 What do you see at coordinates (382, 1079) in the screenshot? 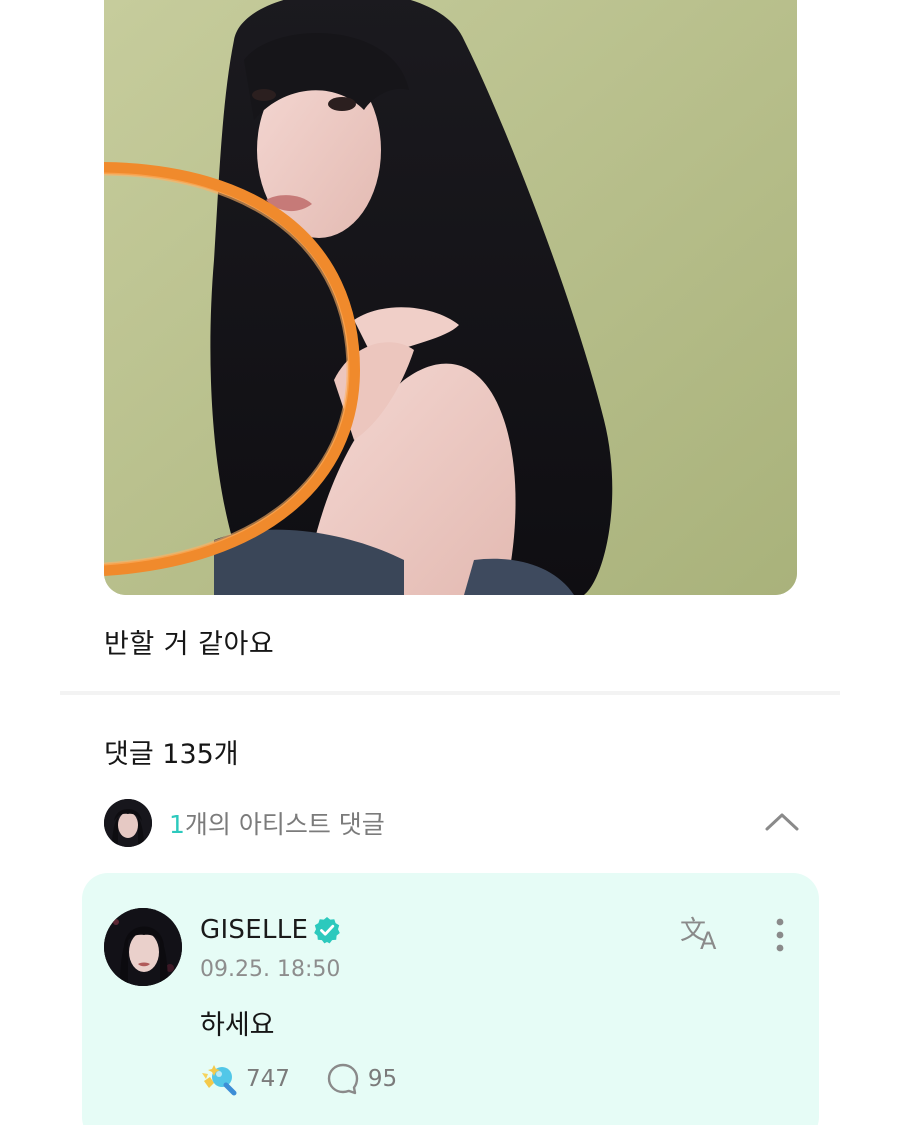
I see `reply-count: 95` at bounding box center [382, 1079].